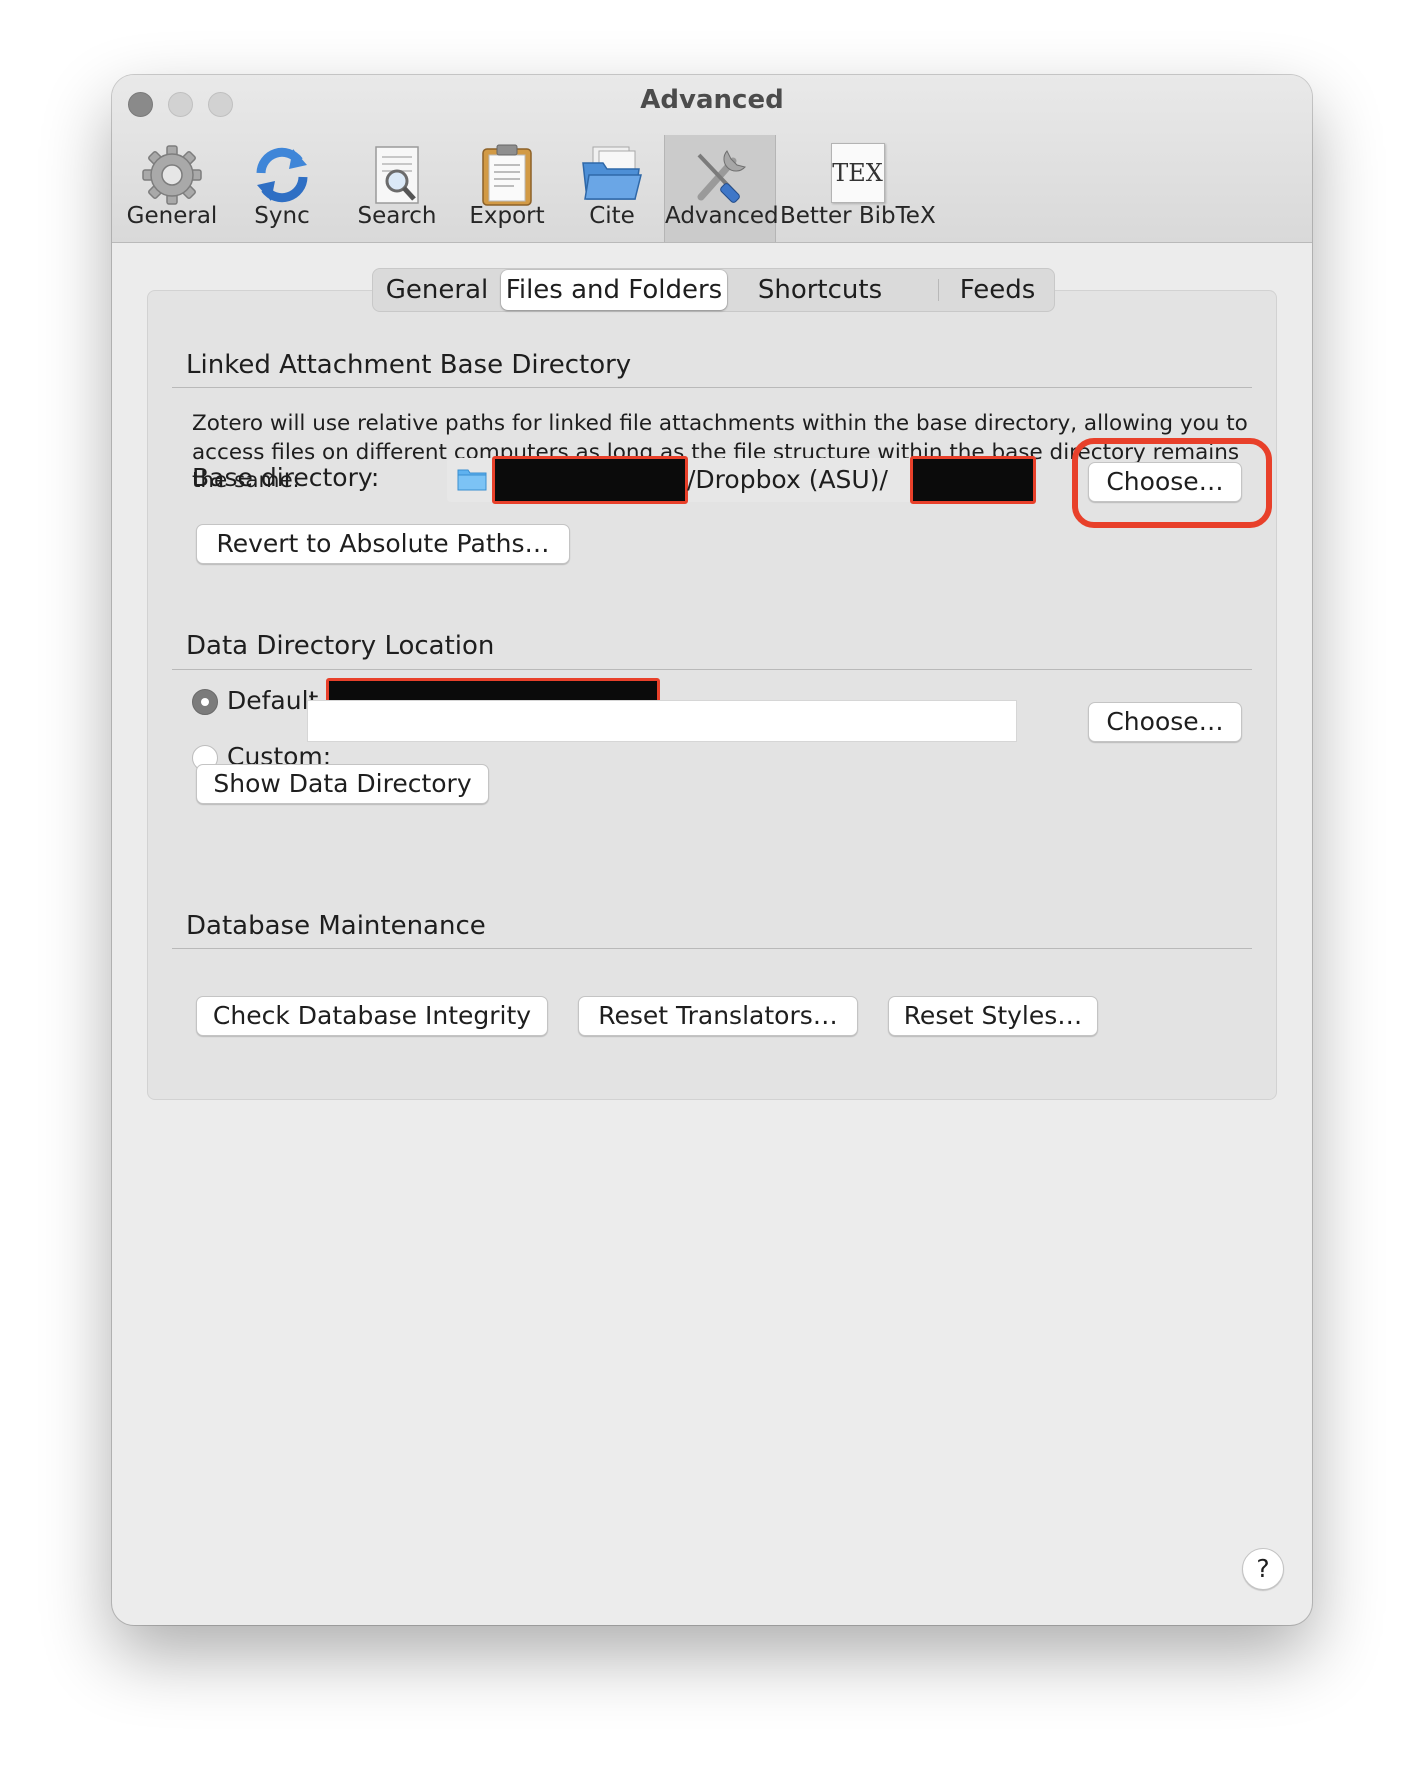  Describe the element at coordinates (712, 100) in the screenshot. I see `window-title: Advanced` at that location.